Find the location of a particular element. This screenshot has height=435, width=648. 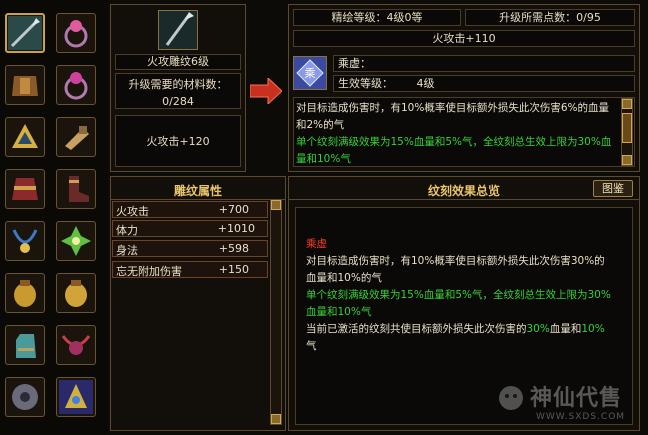

equip-slot-disc is located at coordinates (25, 397).